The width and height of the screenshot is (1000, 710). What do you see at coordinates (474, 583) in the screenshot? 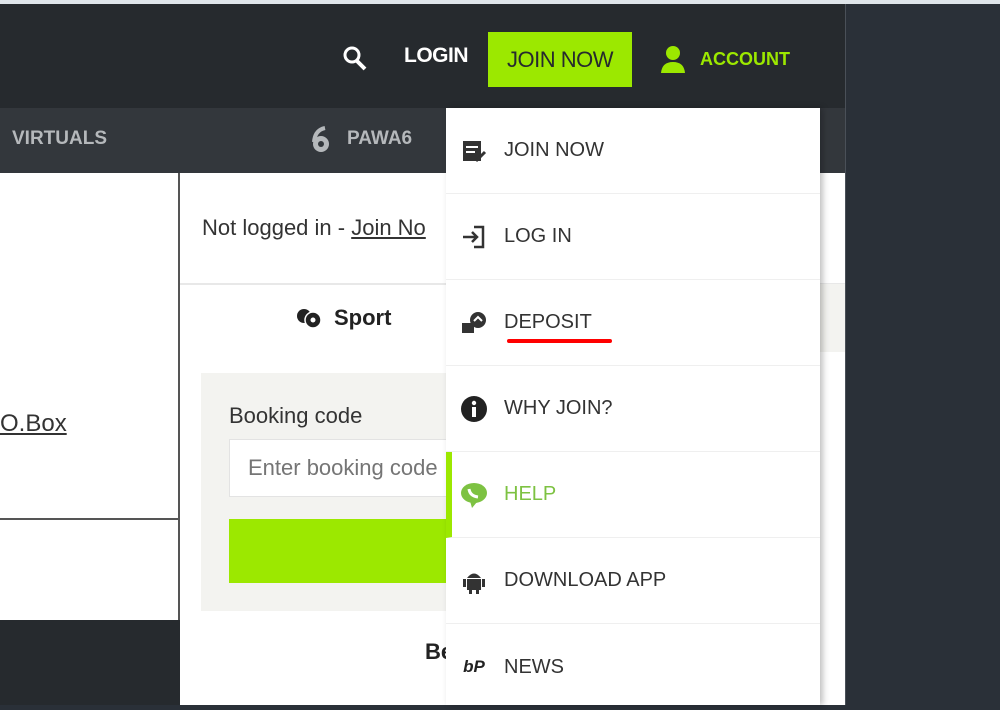
I see `android-icon` at bounding box center [474, 583].